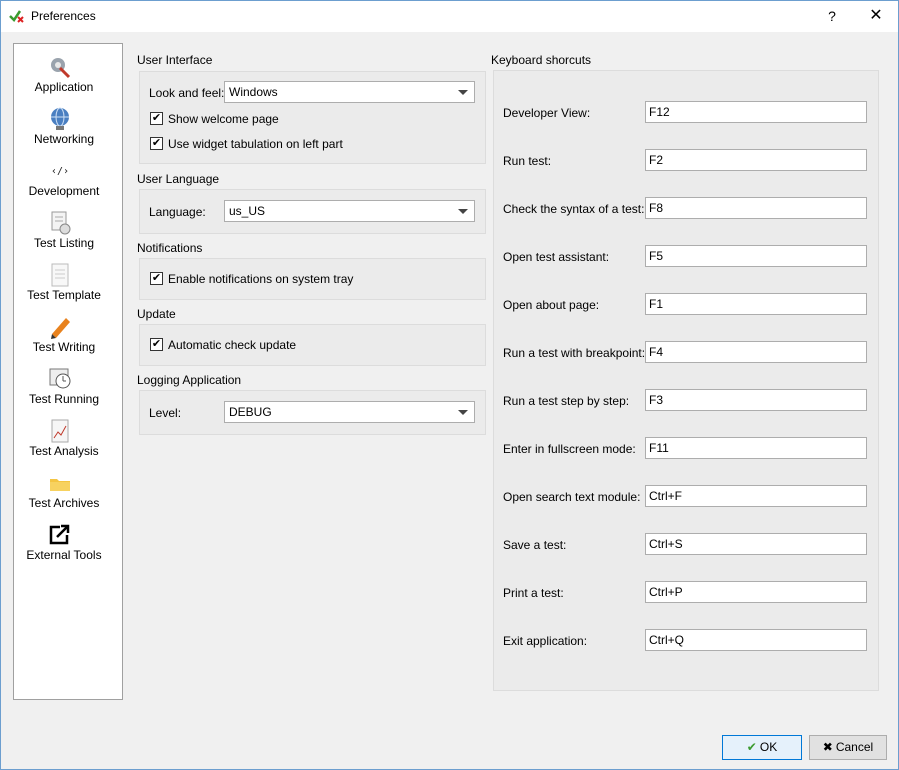 The image size is (899, 770). I want to click on shortcut-label: Exit application:, so click(545, 641).